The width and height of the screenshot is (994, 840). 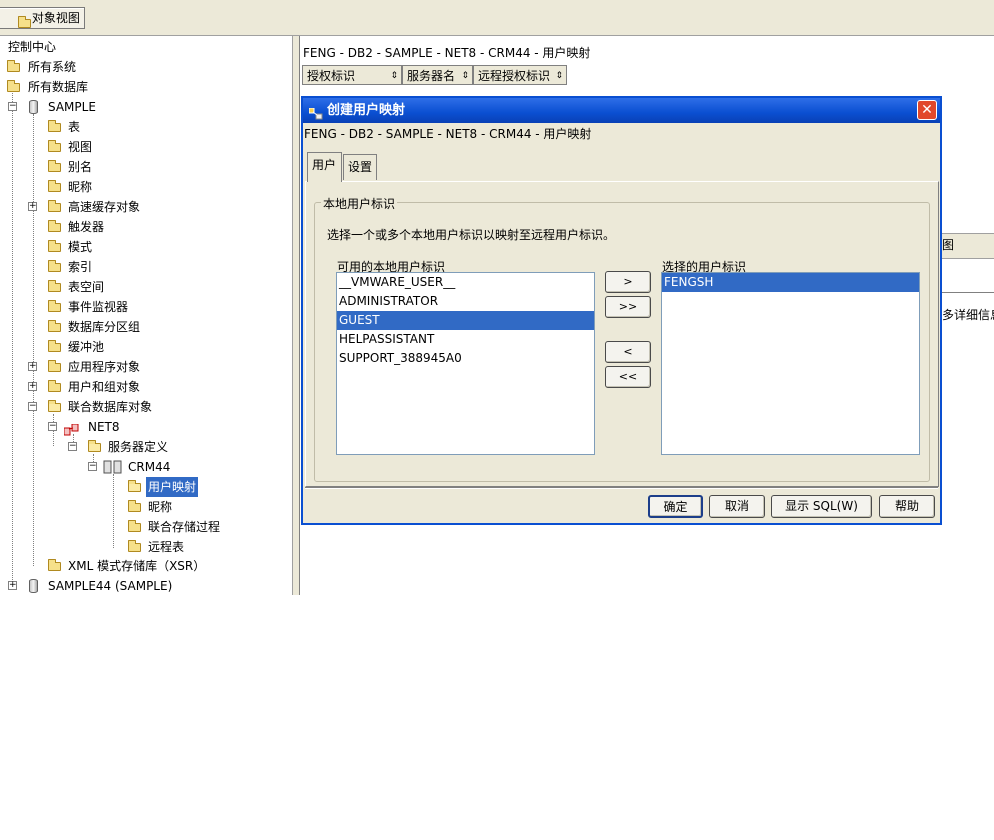 I want to click on group-title: 本地用户标识, so click(x=359, y=203).